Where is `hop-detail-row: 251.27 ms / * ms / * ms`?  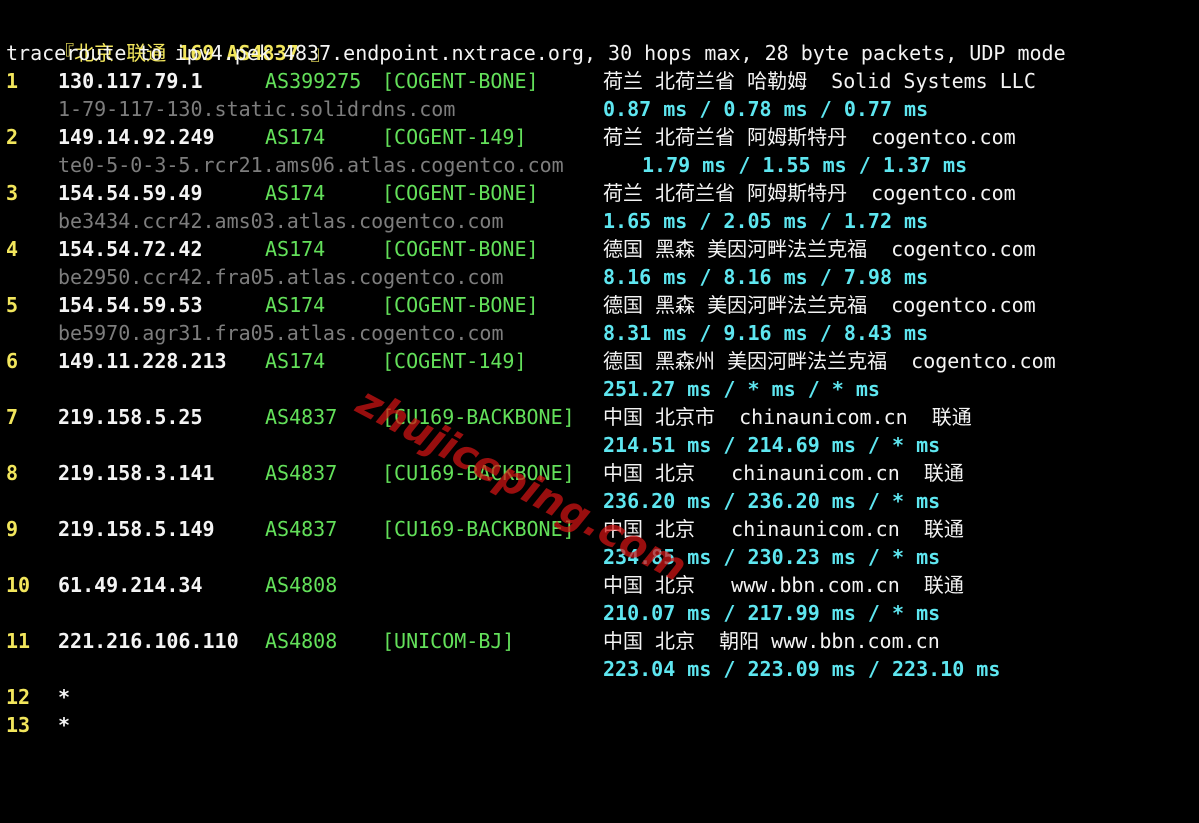 hop-detail-row: 251.27 ms / * ms / * ms is located at coordinates (601, 389).